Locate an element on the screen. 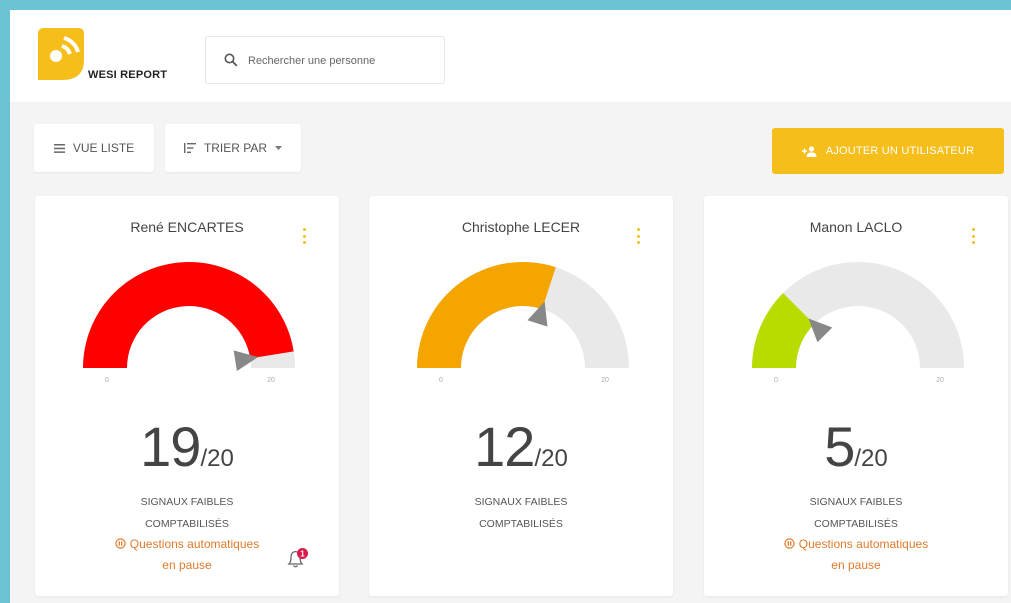 The height and width of the screenshot is (603, 1011). sort-button: TRIER PAR is located at coordinates (233, 148).